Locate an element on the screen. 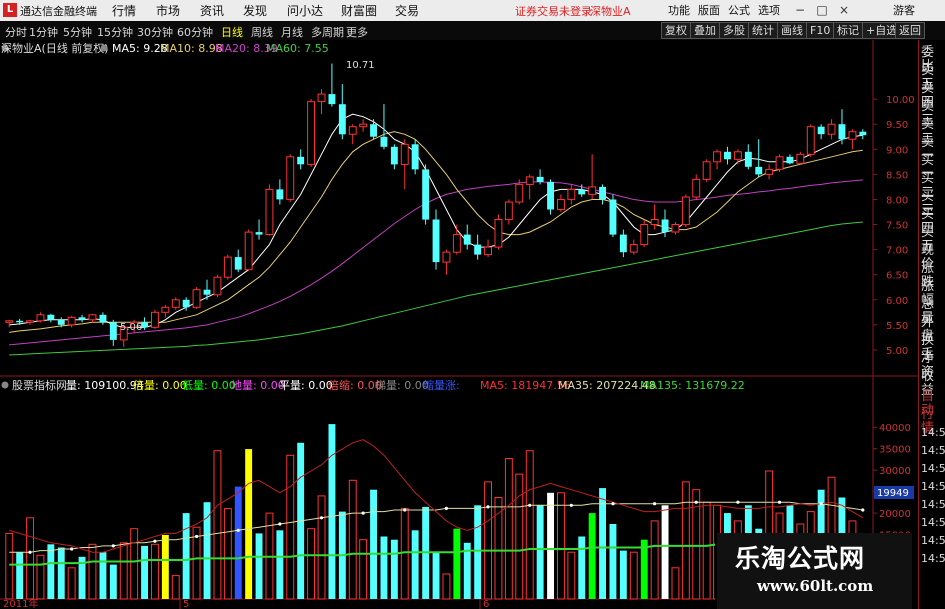 The height and width of the screenshot is (609, 945). menu-wealth: 财富圈 is located at coordinates (359, 10).